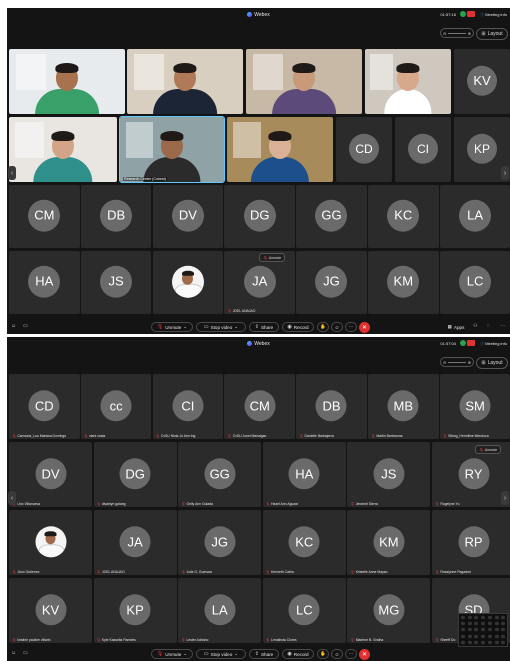 This screenshot has width=510, height=661. Describe the element at coordinates (172, 149) in the screenshot. I see `active-speaker-video-tile: Research Center (Cobest)` at that location.